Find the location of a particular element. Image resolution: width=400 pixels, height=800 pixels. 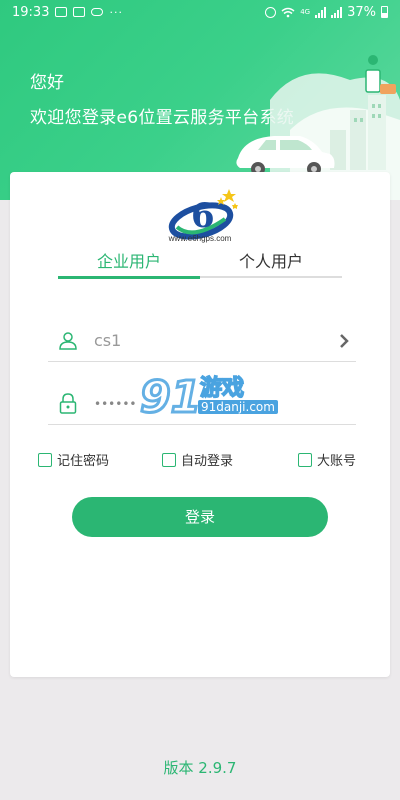

active-tab-indicator is located at coordinates (129, 277).